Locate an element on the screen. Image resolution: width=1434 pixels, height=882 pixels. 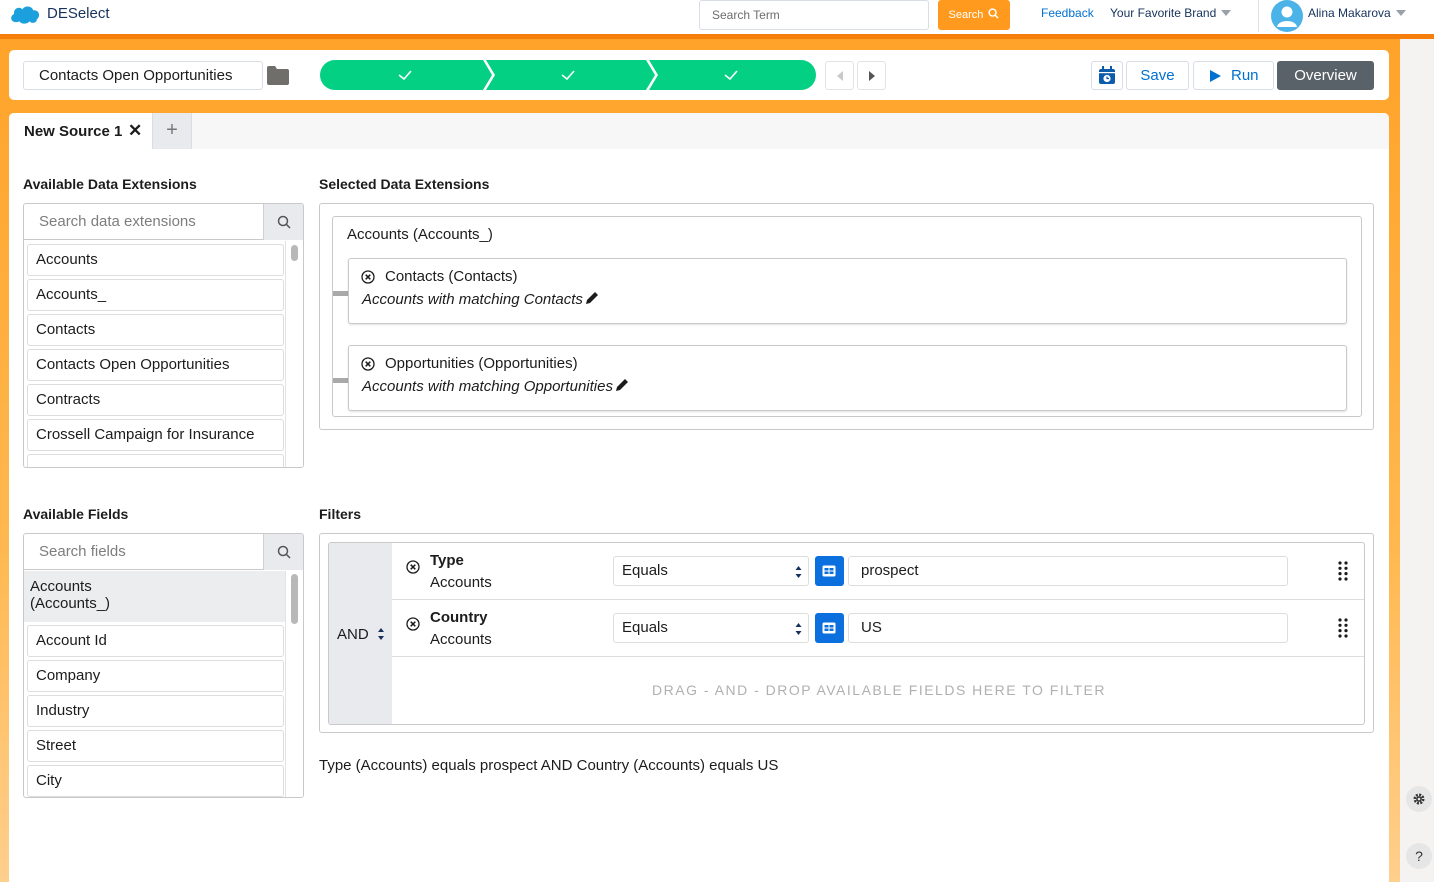
group-de: (Accounts_) is located at coordinates (70, 603).